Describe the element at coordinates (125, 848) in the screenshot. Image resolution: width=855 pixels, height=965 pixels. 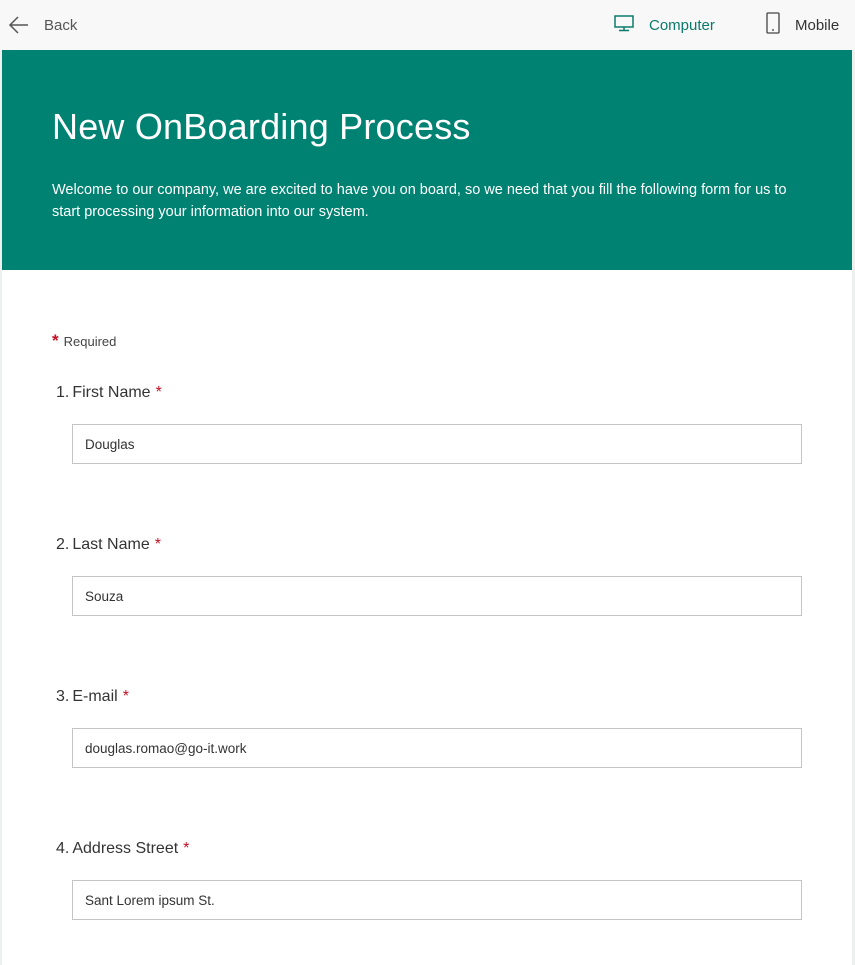
I see `question-label: Address Street` at that location.